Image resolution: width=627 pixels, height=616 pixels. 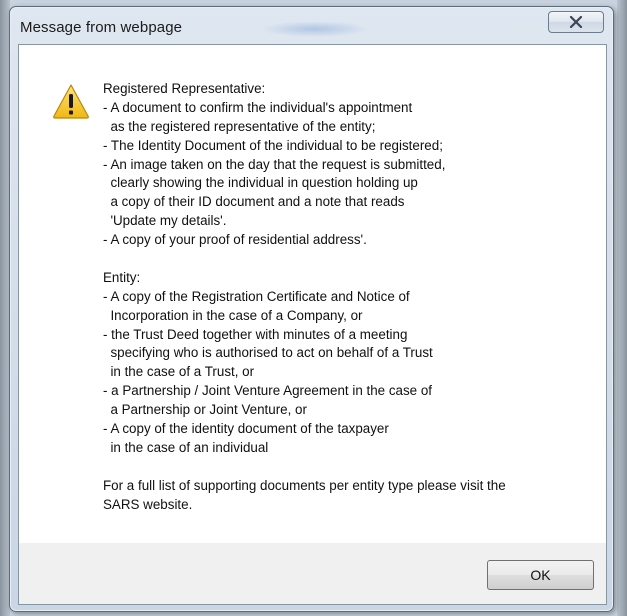 What do you see at coordinates (101, 27) in the screenshot?
I see `dialog-title: Message from webpage` at bounding box center [101, 27].